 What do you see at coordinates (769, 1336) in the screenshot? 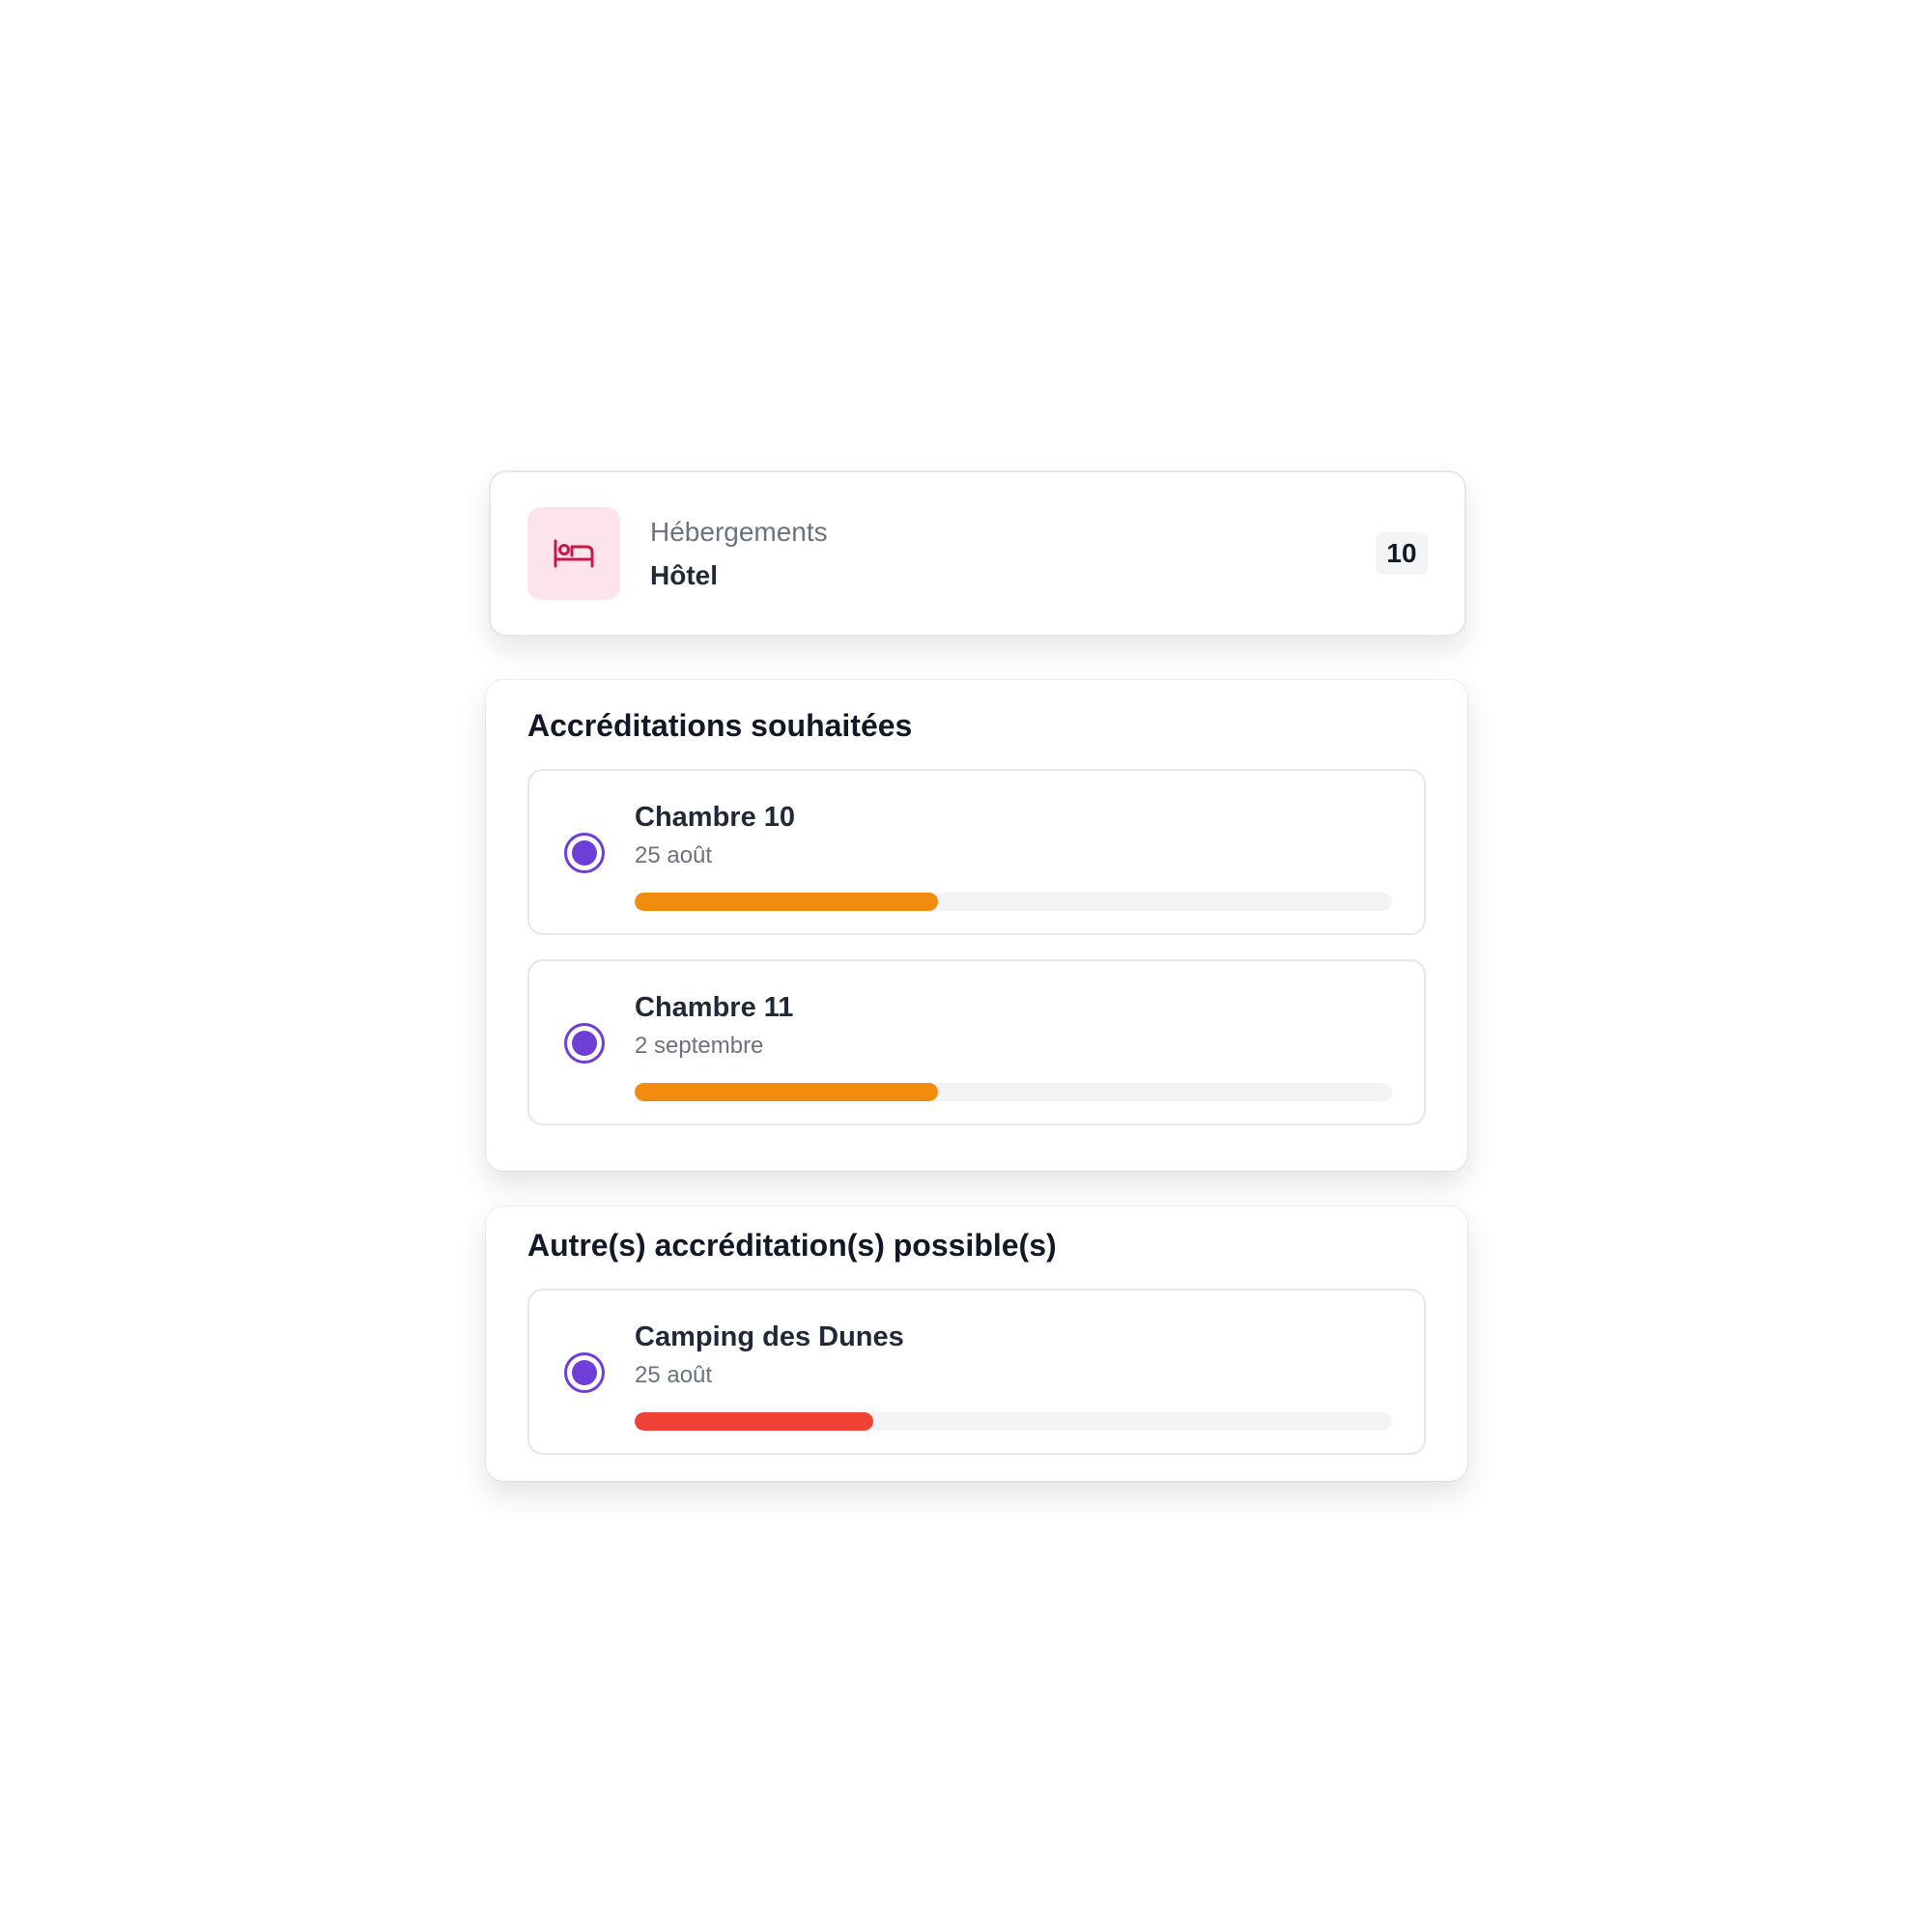
I see `item-title: Camping des Dunes` at bounding box center [769, 1336].